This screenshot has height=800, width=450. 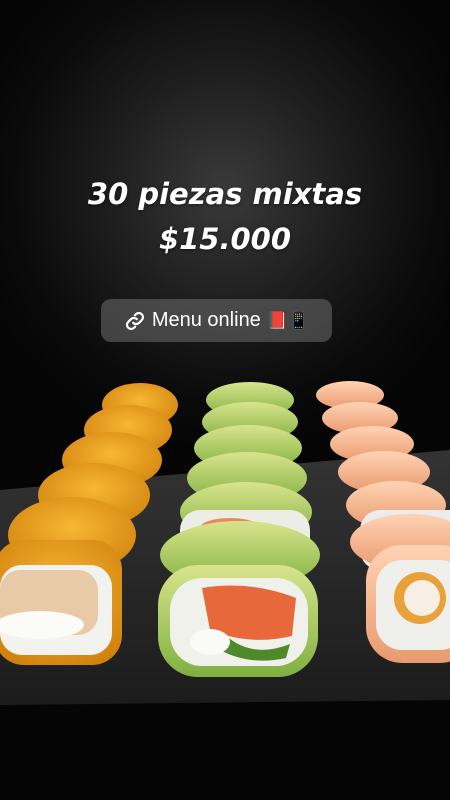 I want to click on headline-pieces: 30 piezas mixtas, so click(x=225, y=194).